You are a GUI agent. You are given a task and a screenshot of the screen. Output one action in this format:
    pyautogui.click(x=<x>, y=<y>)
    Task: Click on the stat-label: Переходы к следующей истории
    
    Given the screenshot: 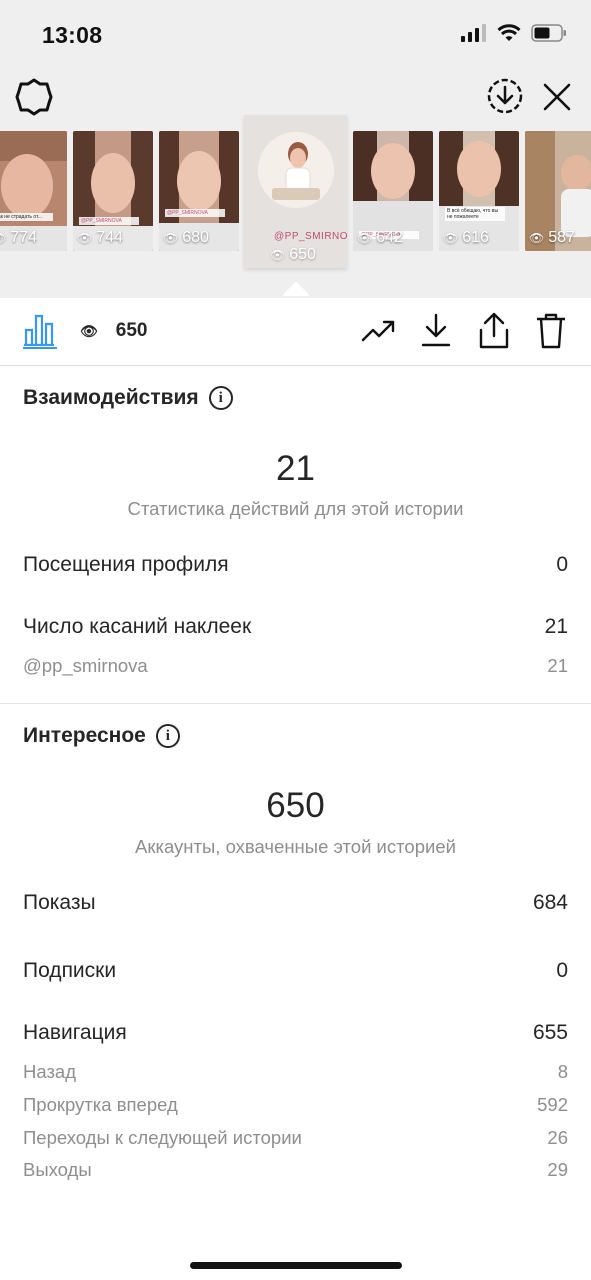 What is the action you would take?
    pyautogui.click(x=162, y=1137)
    